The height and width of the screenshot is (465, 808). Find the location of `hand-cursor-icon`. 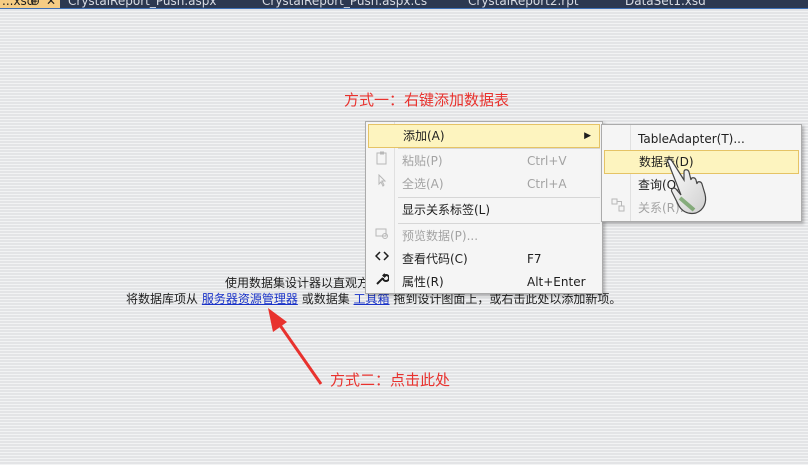

hand-cursor-icon is located at coordinates (686, 186).